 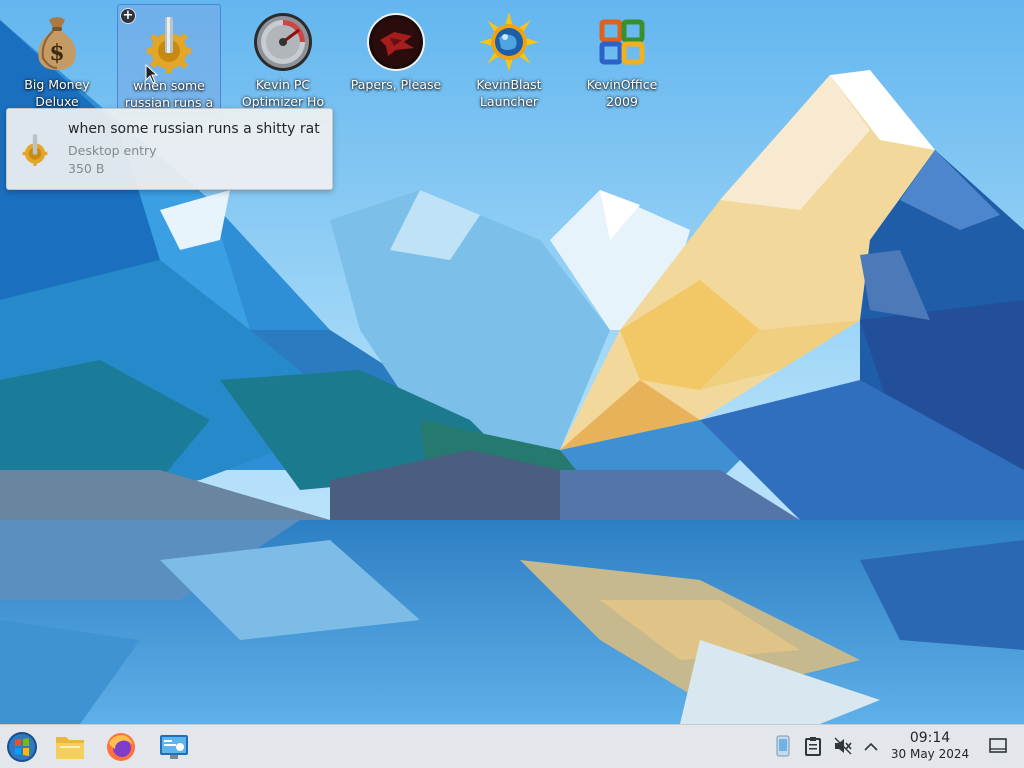 I want to click on taskbar-firefox, so click(x=121, y=747).